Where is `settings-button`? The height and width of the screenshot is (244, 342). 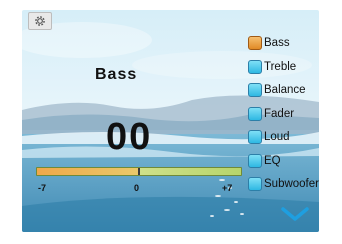 settings-button is located at coordinates (40, 21).